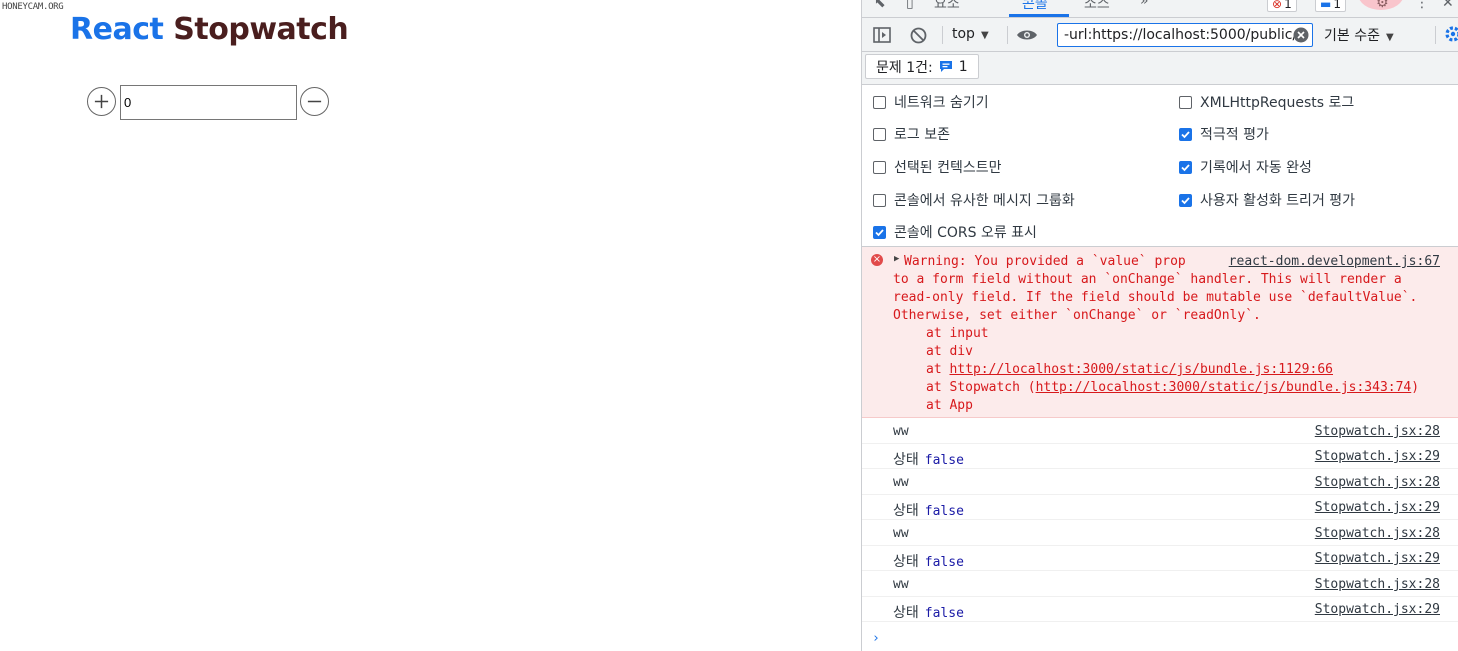 The image size is (1458, 651). Describe the element at coordinates (1039, 15) in the screenshot. I see `active-tab-indicator` at that location.